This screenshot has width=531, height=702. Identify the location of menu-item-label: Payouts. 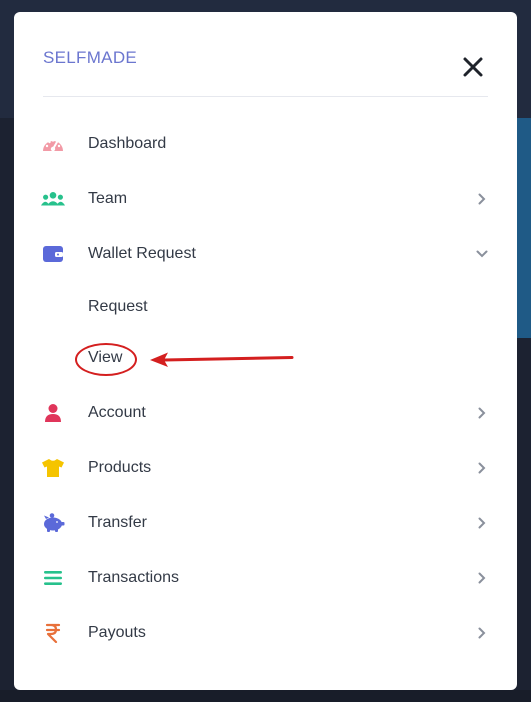
(117, 632).